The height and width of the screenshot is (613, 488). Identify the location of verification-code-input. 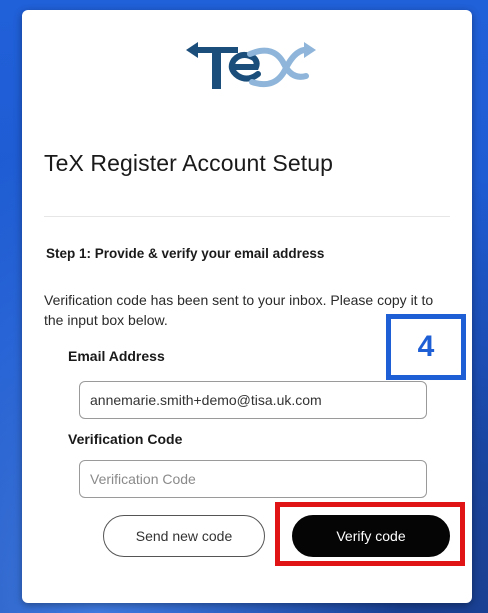
(253, 479).